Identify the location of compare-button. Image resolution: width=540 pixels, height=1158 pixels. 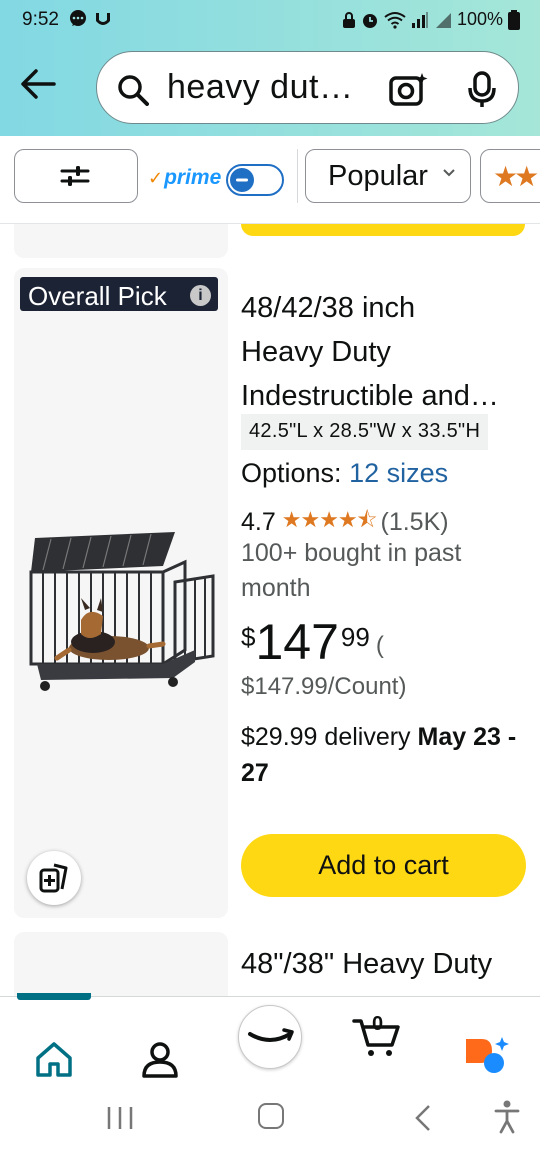
(54, 878).